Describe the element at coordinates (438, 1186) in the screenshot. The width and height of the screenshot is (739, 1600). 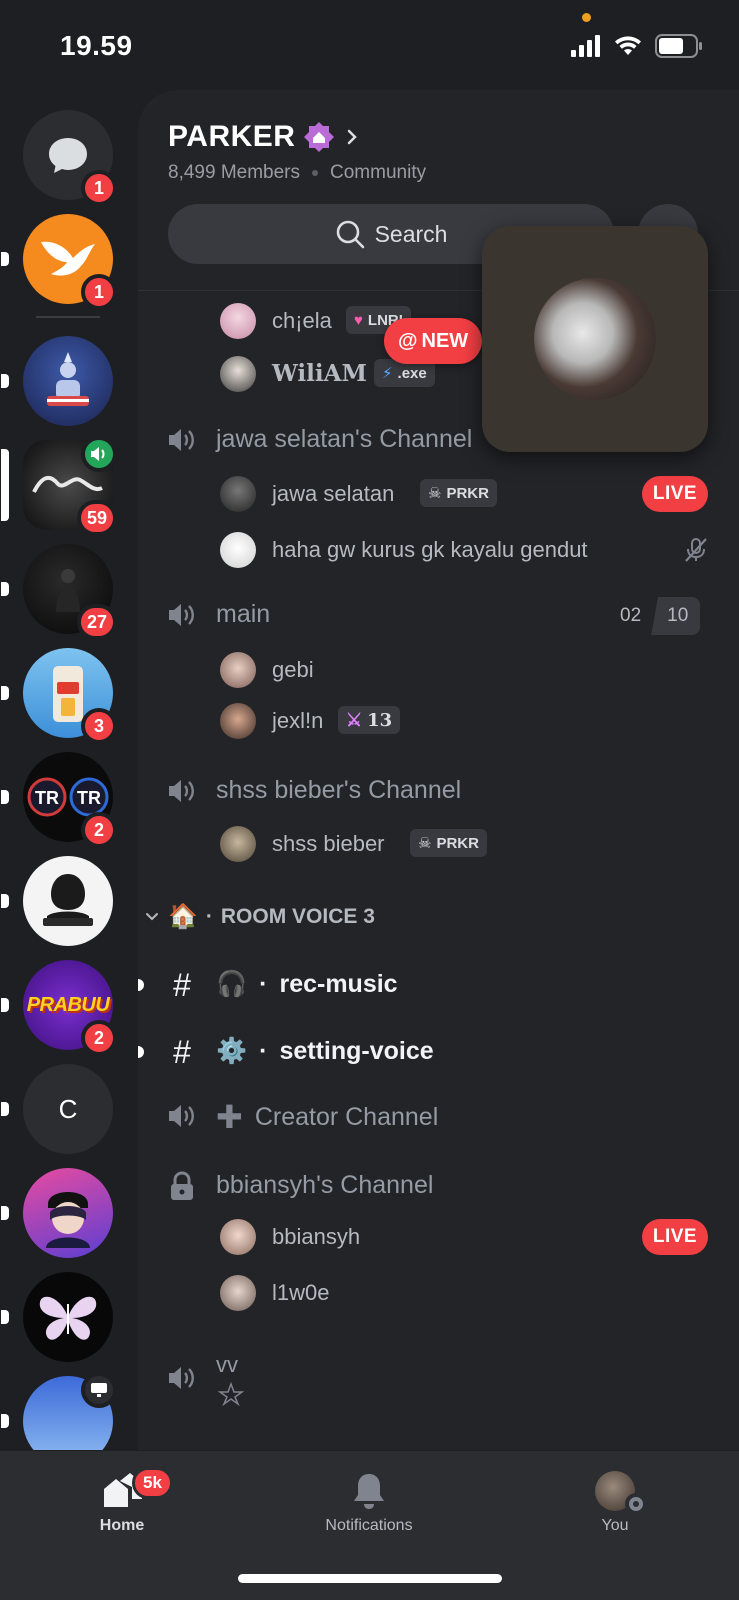
I see `voice-channel-row: bbiansyh's Channel` at that location.